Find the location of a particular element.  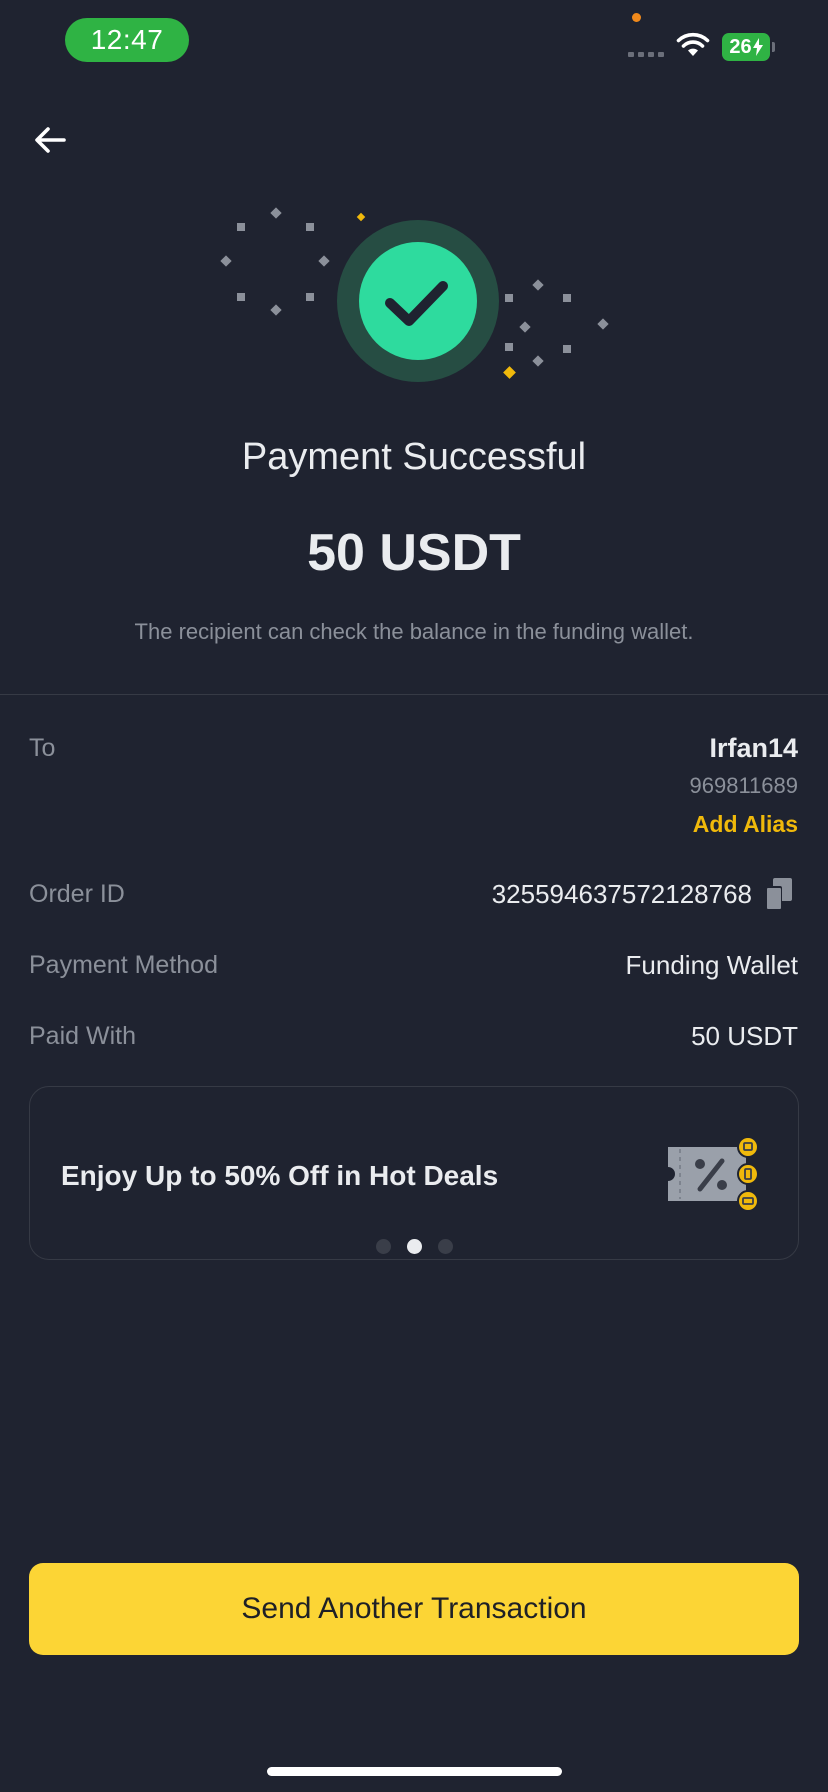

home-indicator is located at coordinates (414, 1771).